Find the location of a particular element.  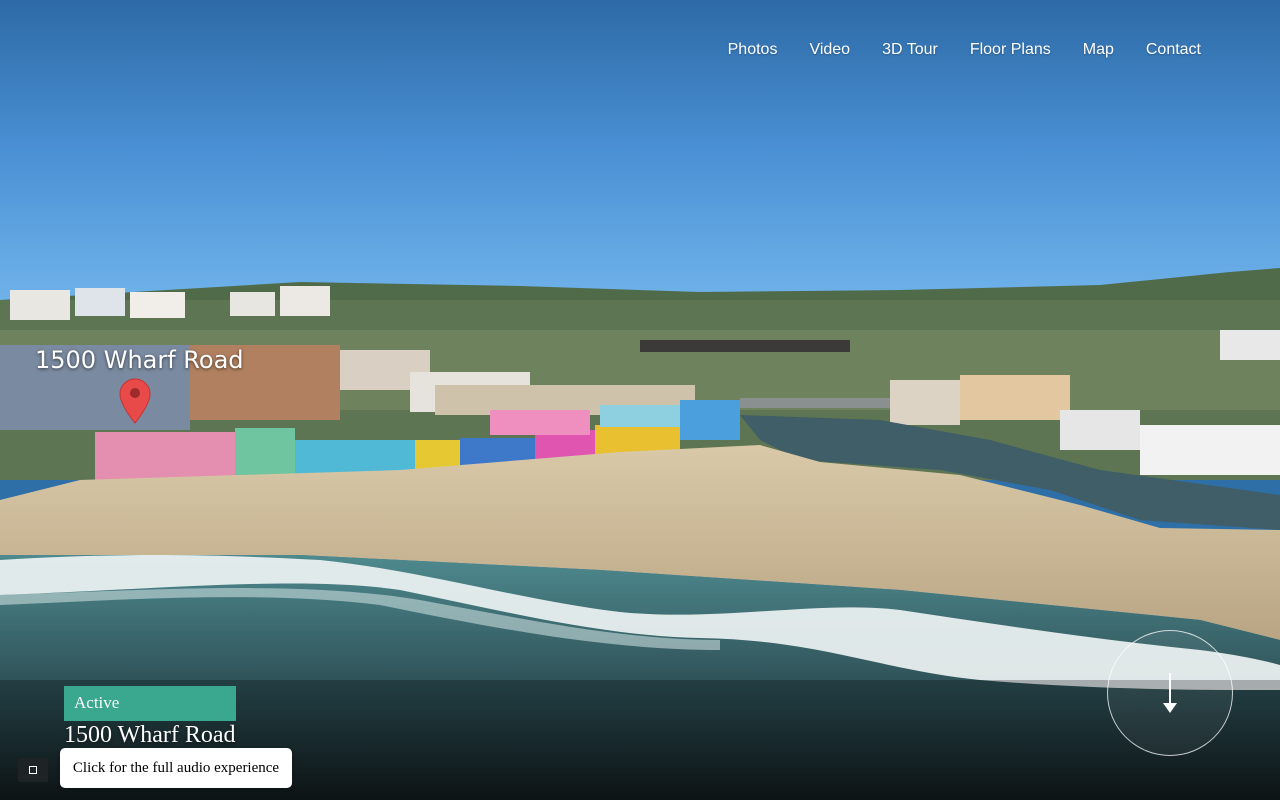

nav-3d-tour-link: 3D Tour is located at coordinates (910, 50).